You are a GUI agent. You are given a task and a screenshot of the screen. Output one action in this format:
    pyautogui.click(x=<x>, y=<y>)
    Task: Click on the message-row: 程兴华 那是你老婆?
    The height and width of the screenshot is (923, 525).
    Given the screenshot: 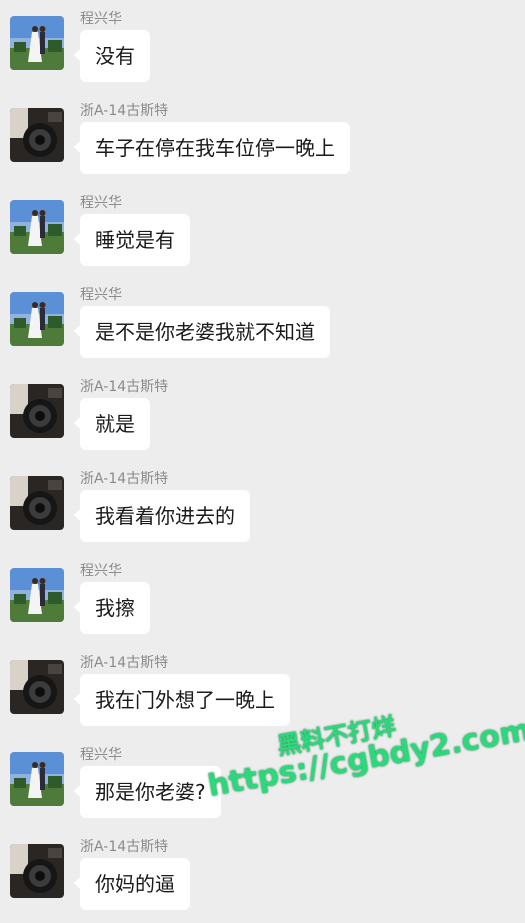 What is the action you would take?
    pyautogui.click(x=262, y=780)
    